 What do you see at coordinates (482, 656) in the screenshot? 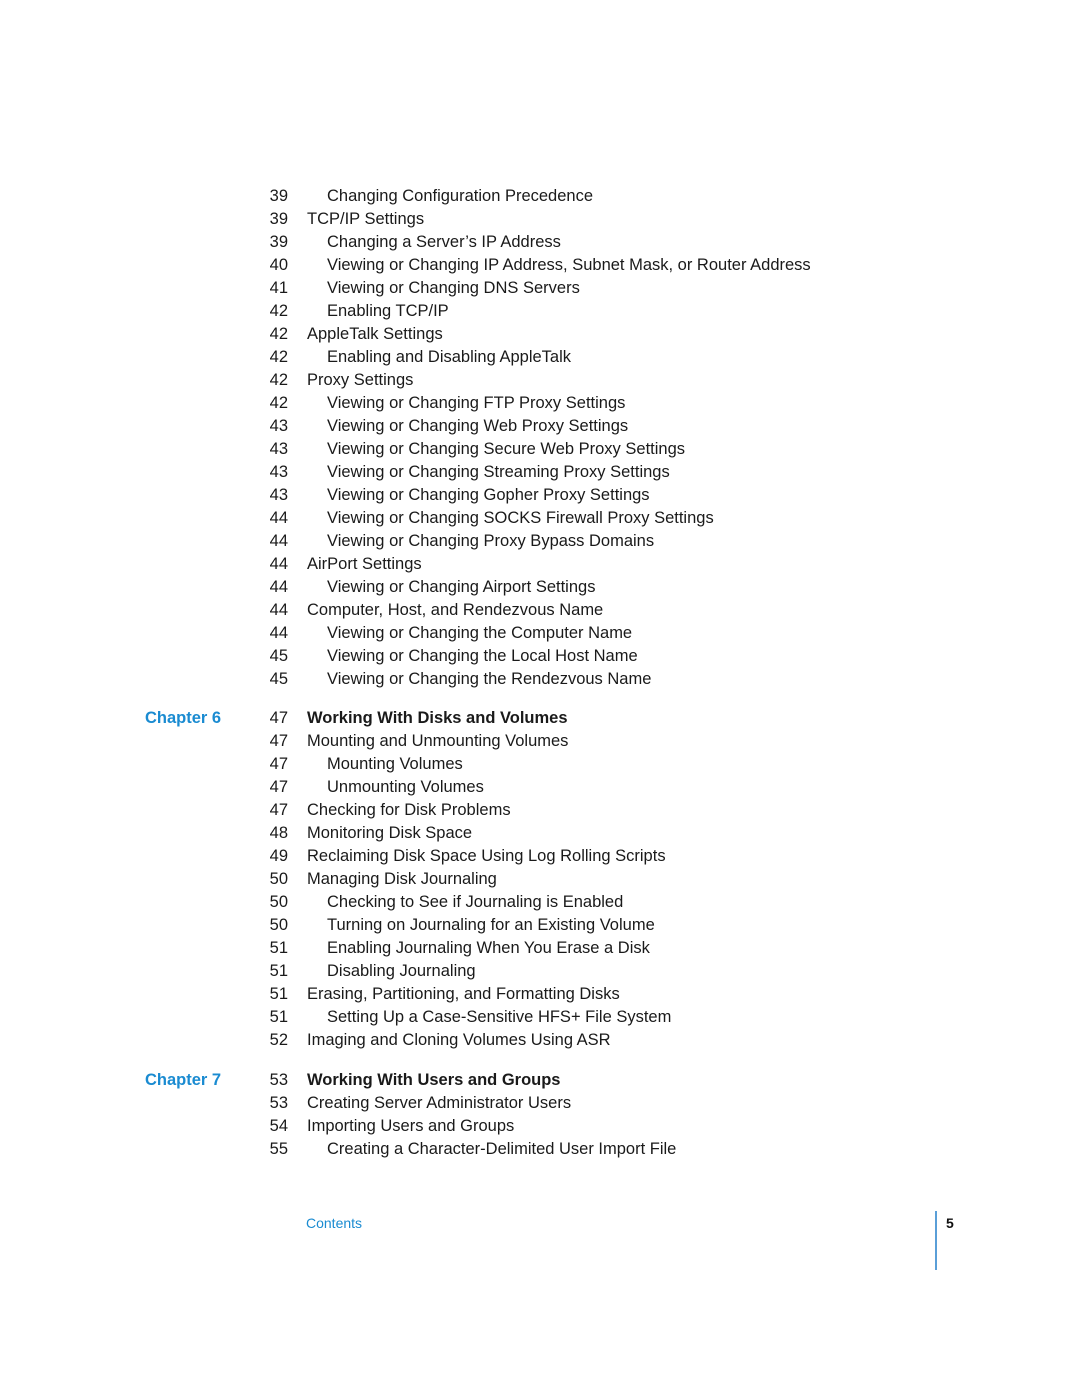
I see `toc-entry-title: Viewing or Changing the Local Host Name` at bounding box center [482, 656].